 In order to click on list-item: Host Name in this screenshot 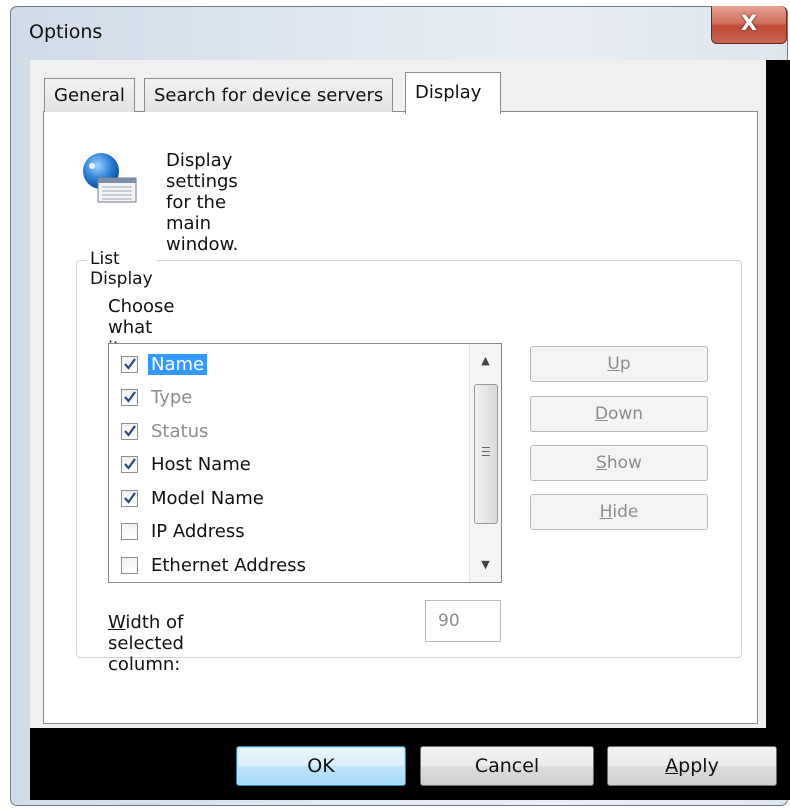, I will do `click(187, 465)`.